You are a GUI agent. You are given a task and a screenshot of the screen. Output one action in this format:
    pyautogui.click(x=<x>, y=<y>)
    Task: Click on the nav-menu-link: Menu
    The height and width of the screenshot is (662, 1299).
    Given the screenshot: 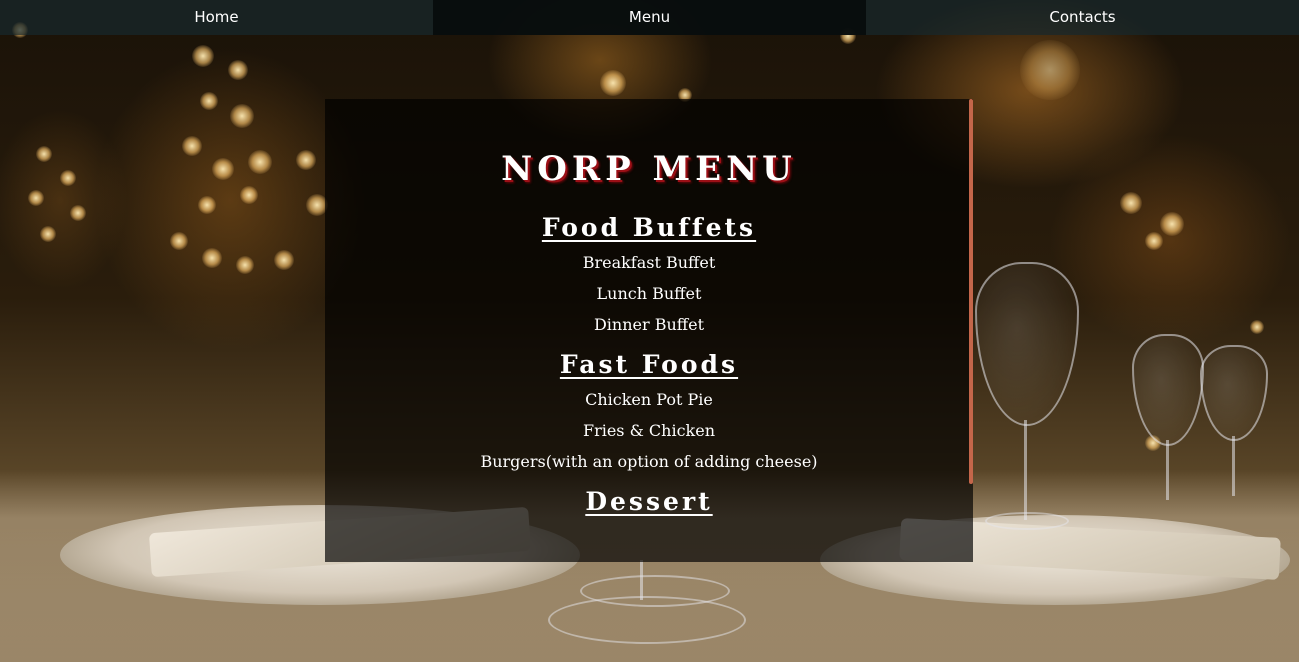 What is the action you would take?
    pyautogui.click(x=649, y=17)
    